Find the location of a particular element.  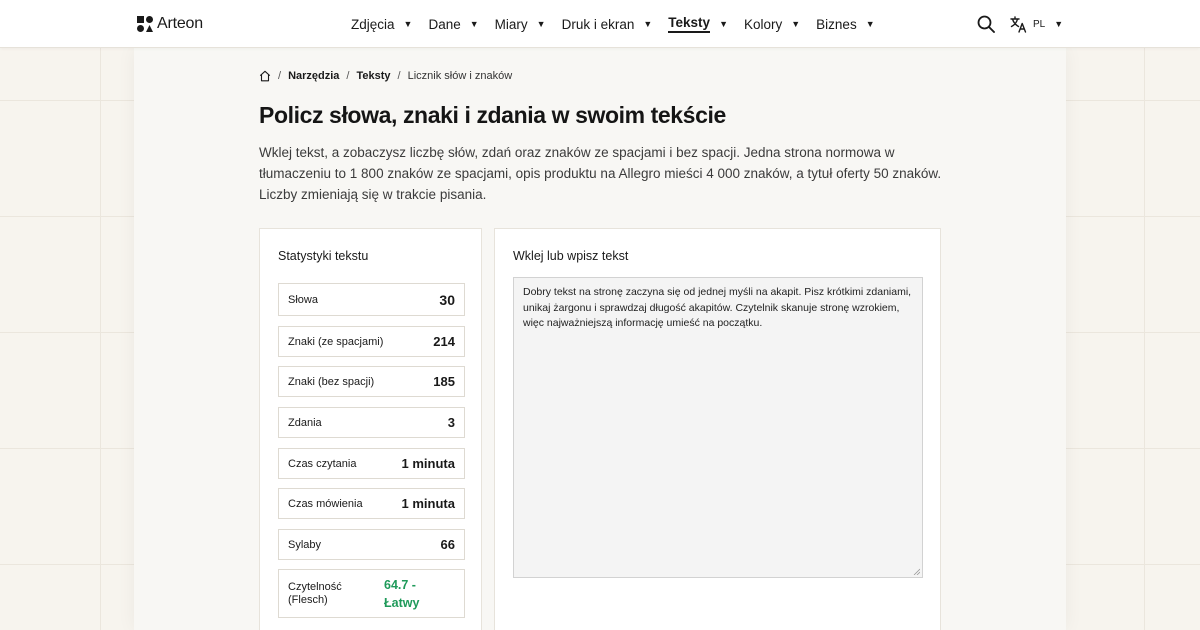

stat-row-reading-time: Czas czytania 1 minuta is located at coordinates (371, 463).